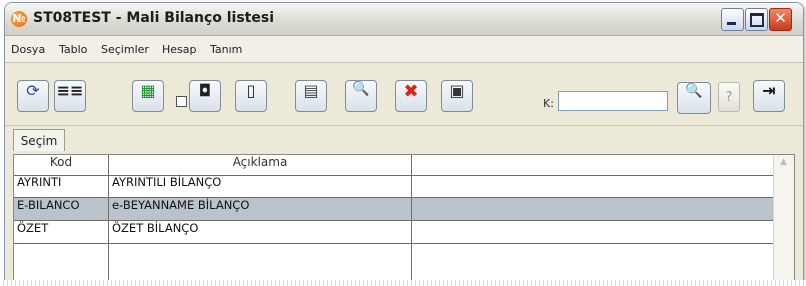  I want to click on table-row-selected: E-BILANCO e-BEYANNAME BİLANÇO, so click(404, 209).